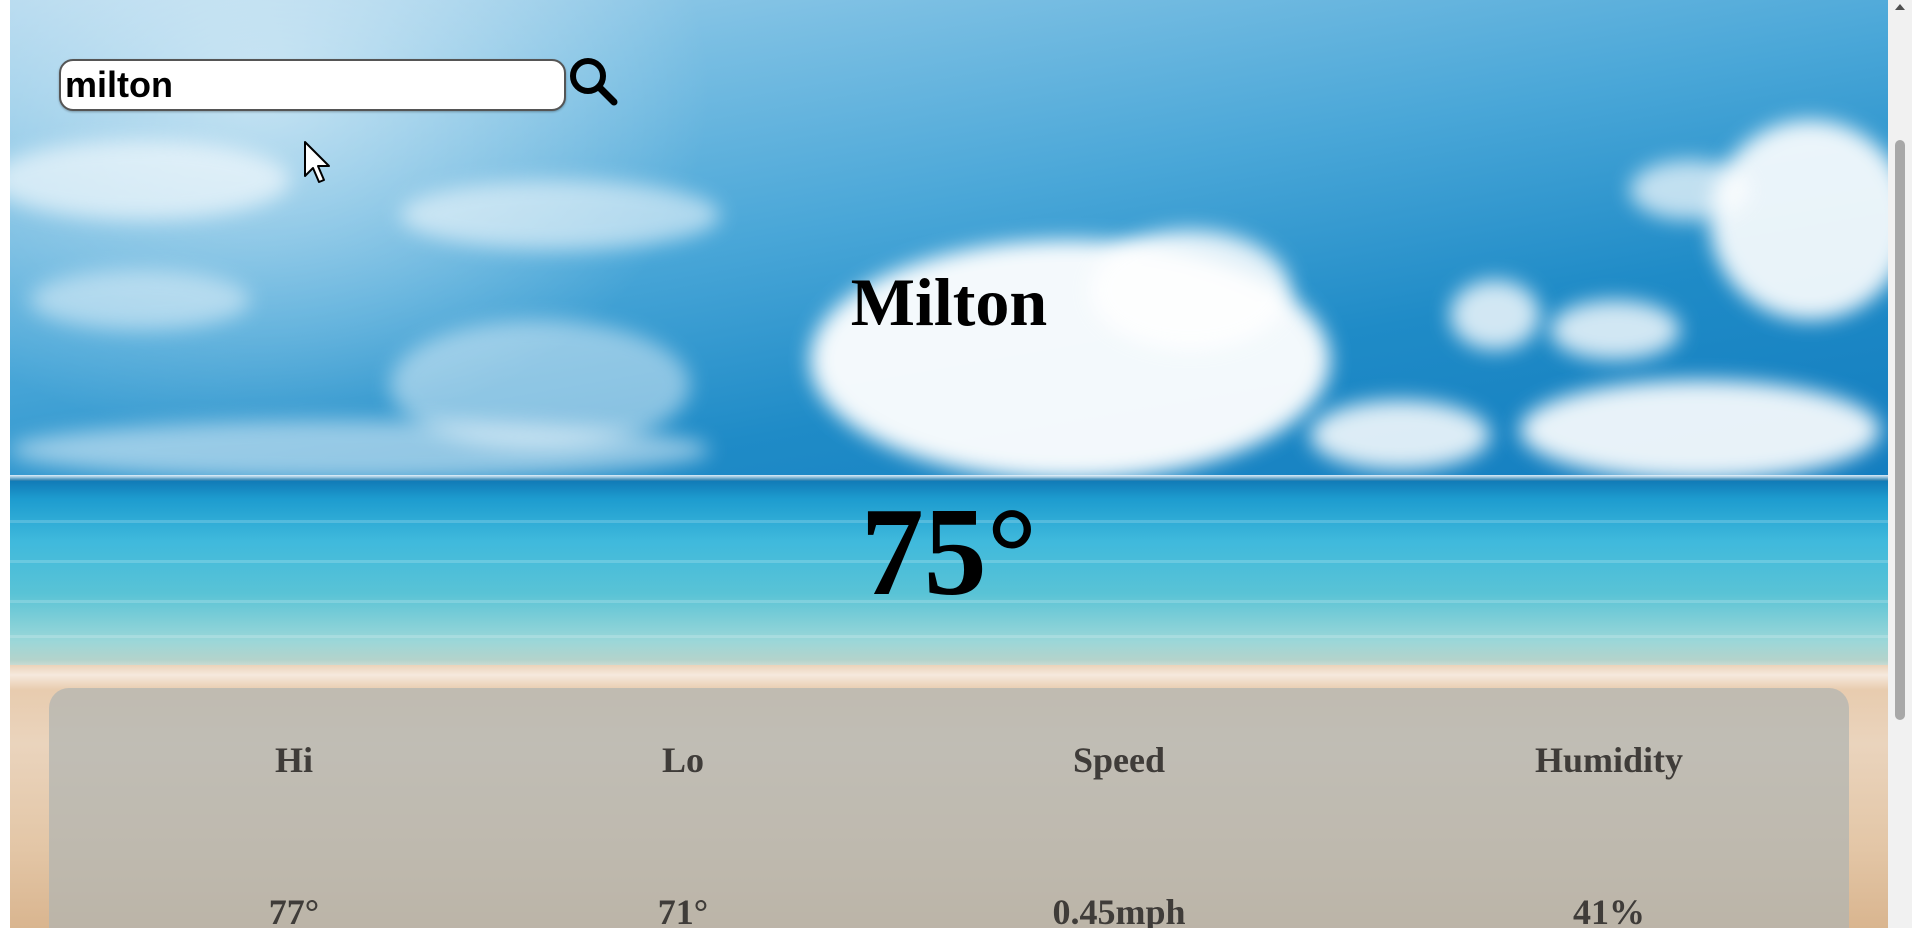 Image resolution: width=1912 pixels, height=928 pixels. I want to click on wave, so click(949, 636).